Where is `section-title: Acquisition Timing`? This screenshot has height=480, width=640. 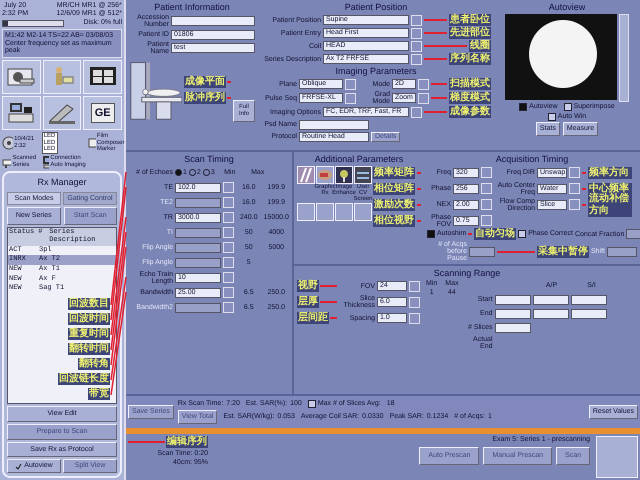
section-title: Acquisition Timing is located at coordinates (532, 159).